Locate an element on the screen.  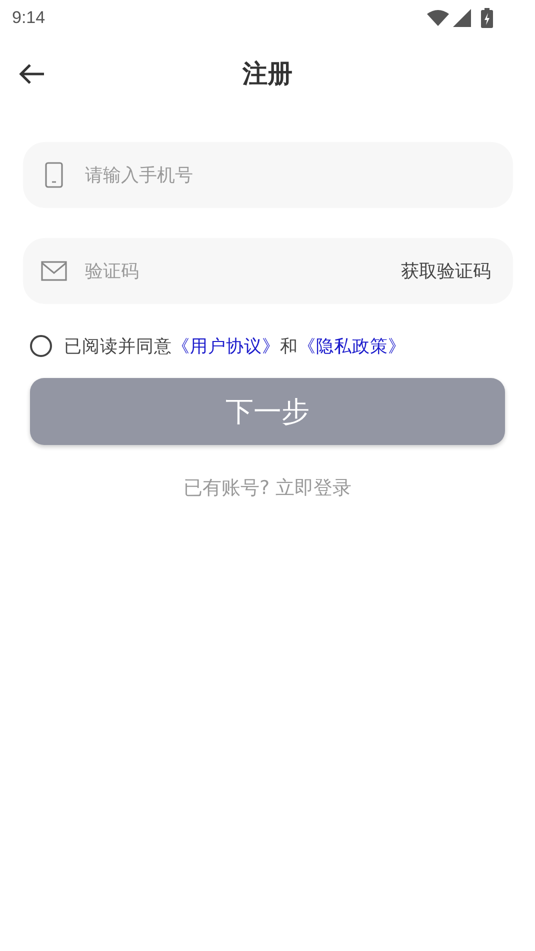
code-field: 验证码 获取验证码 is located at coordinates (268, 271).